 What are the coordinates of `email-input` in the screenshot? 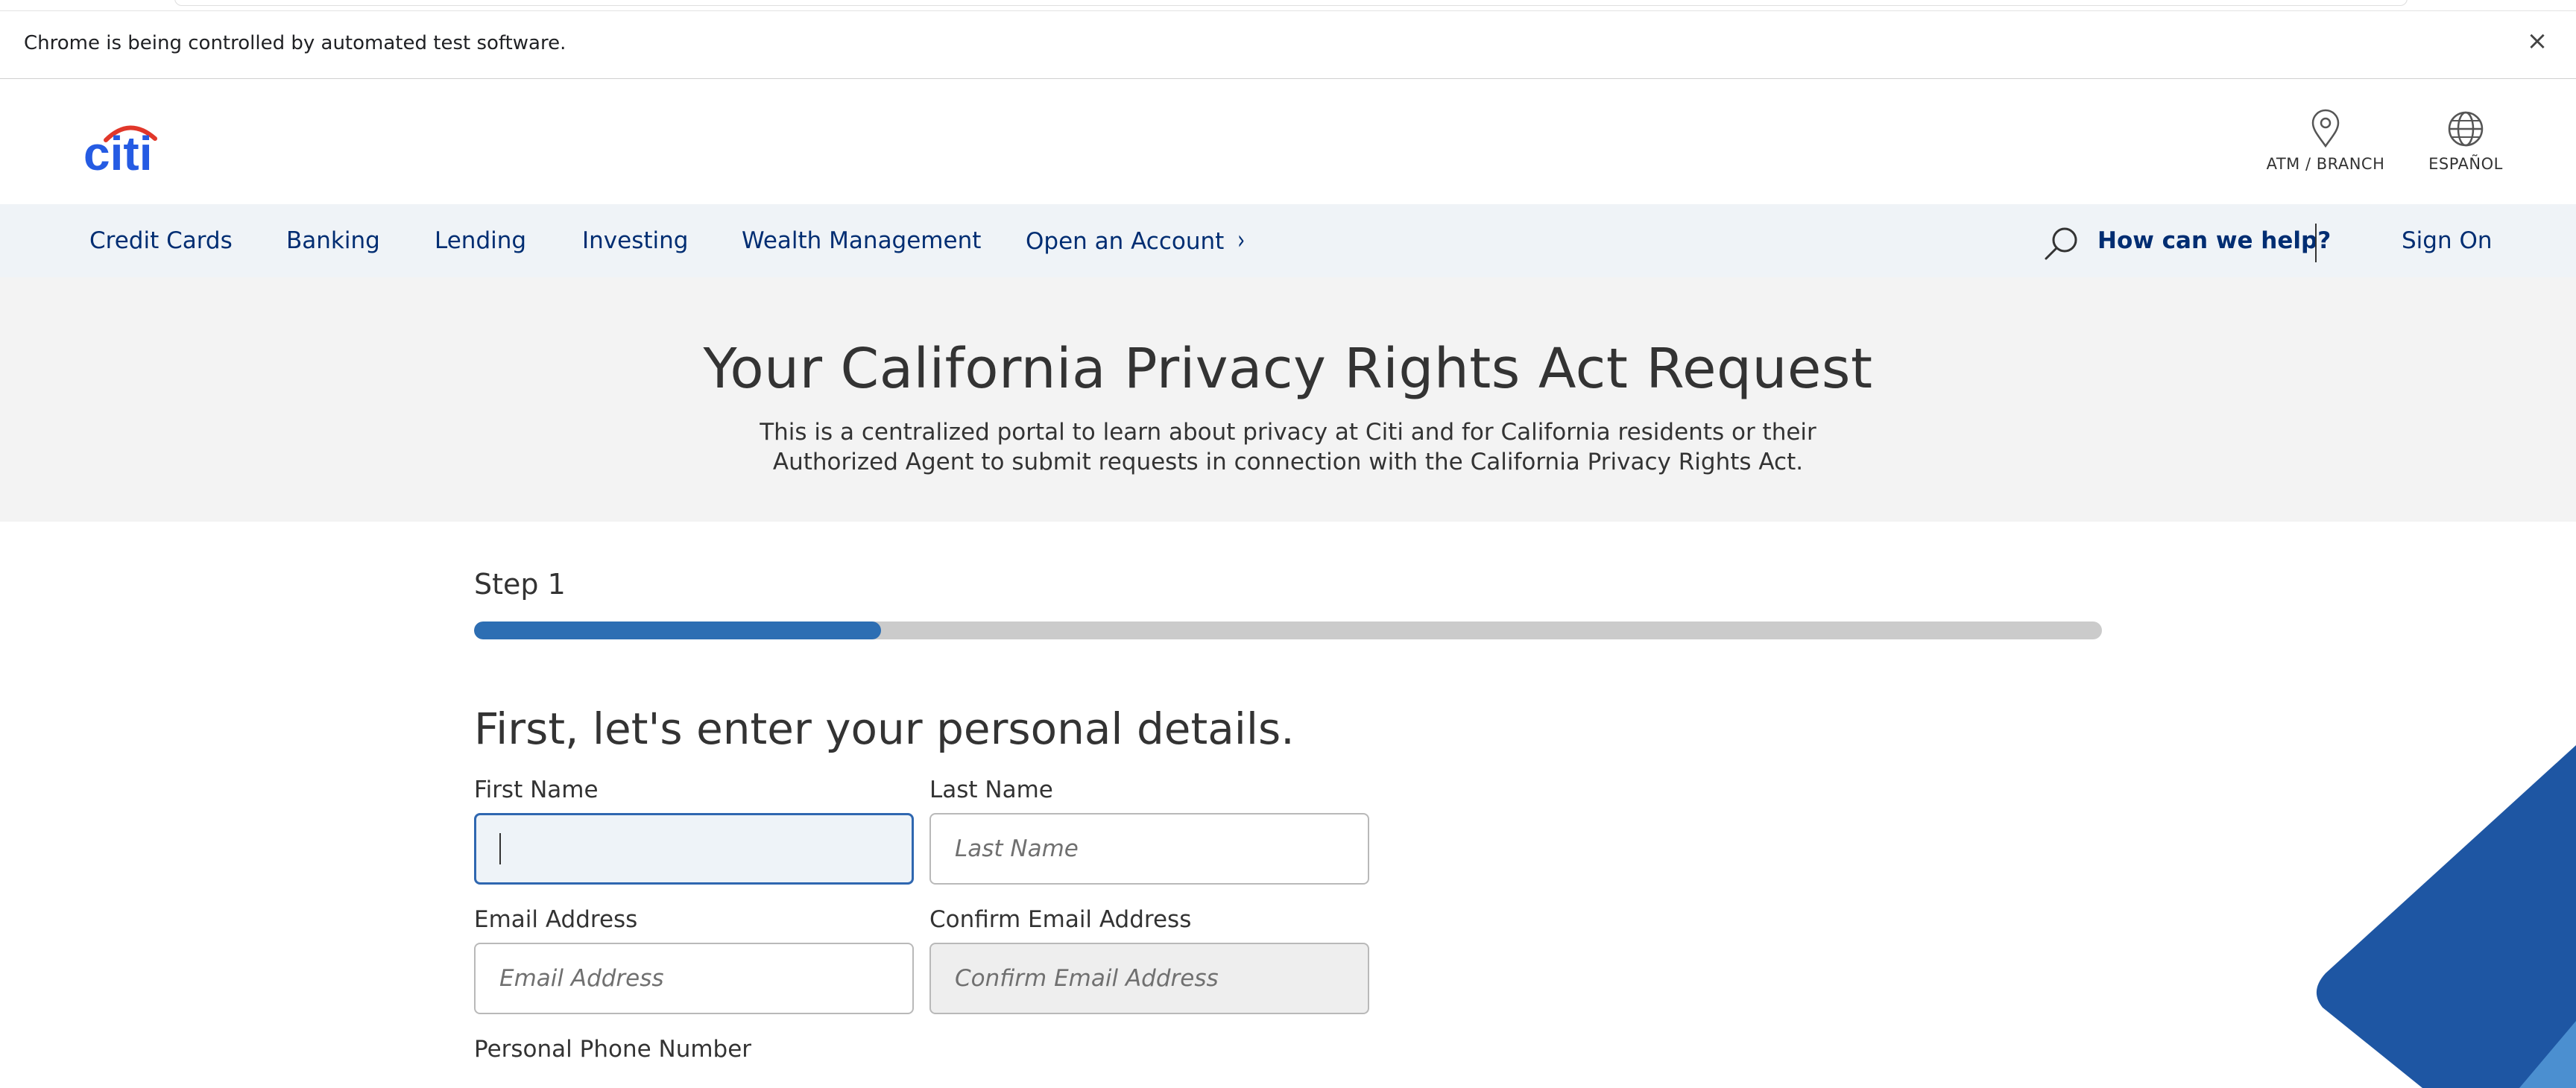 It's located at (694, 978).